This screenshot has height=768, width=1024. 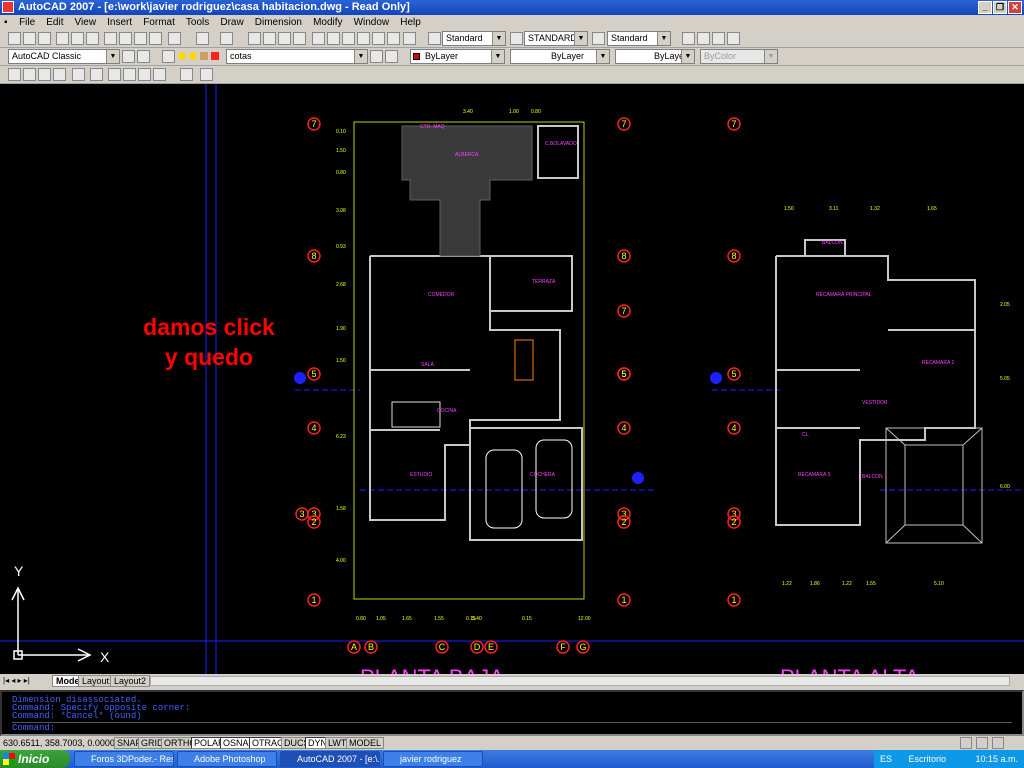 What do you see at coordinates (226, 38) in the screenshot?
I see `redo-icon` at bounding box center [226, 38].